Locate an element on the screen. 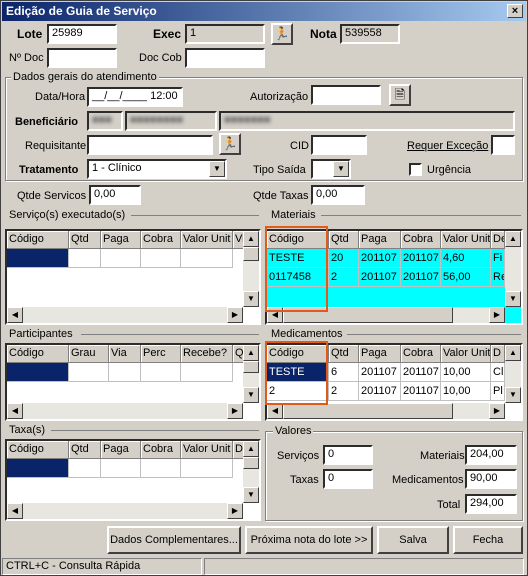 This screenshot has width=528, height=576. table-cell: 2 is located at coordinates (344, 277).